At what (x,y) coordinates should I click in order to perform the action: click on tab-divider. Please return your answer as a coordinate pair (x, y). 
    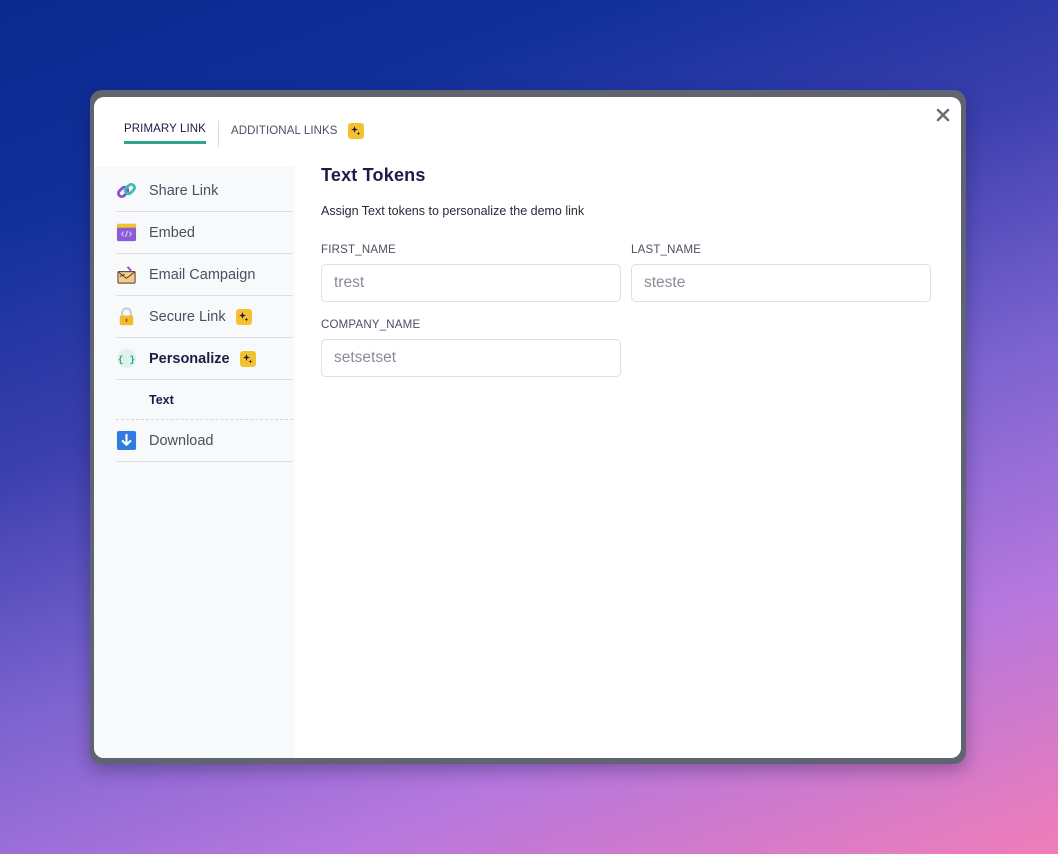
    Looking at the image, I should click on (218, 134).